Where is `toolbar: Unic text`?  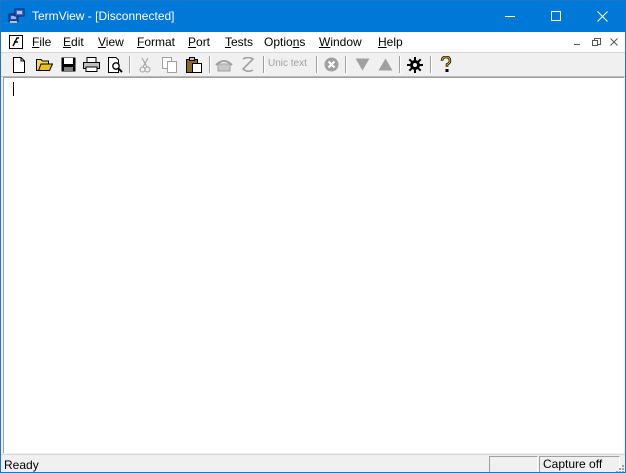 toolbar: Unic text is located at coordinates (313, 65).